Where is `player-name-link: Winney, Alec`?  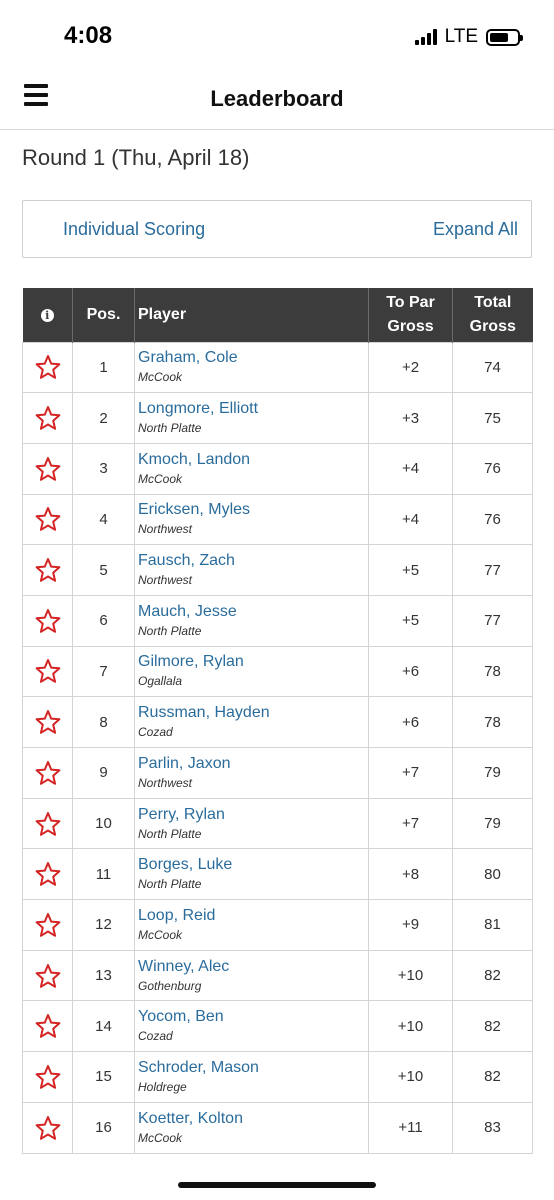
player-name-link: Winney, Alec is located at coordinates (253, 967).